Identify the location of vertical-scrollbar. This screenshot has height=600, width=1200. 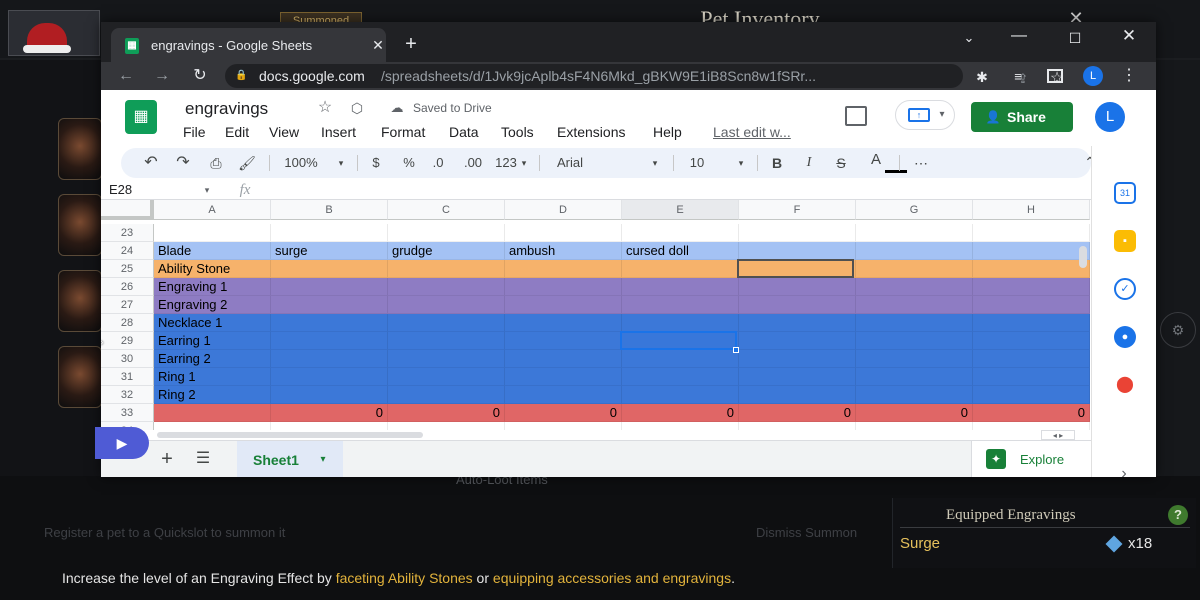
(1083, 257).